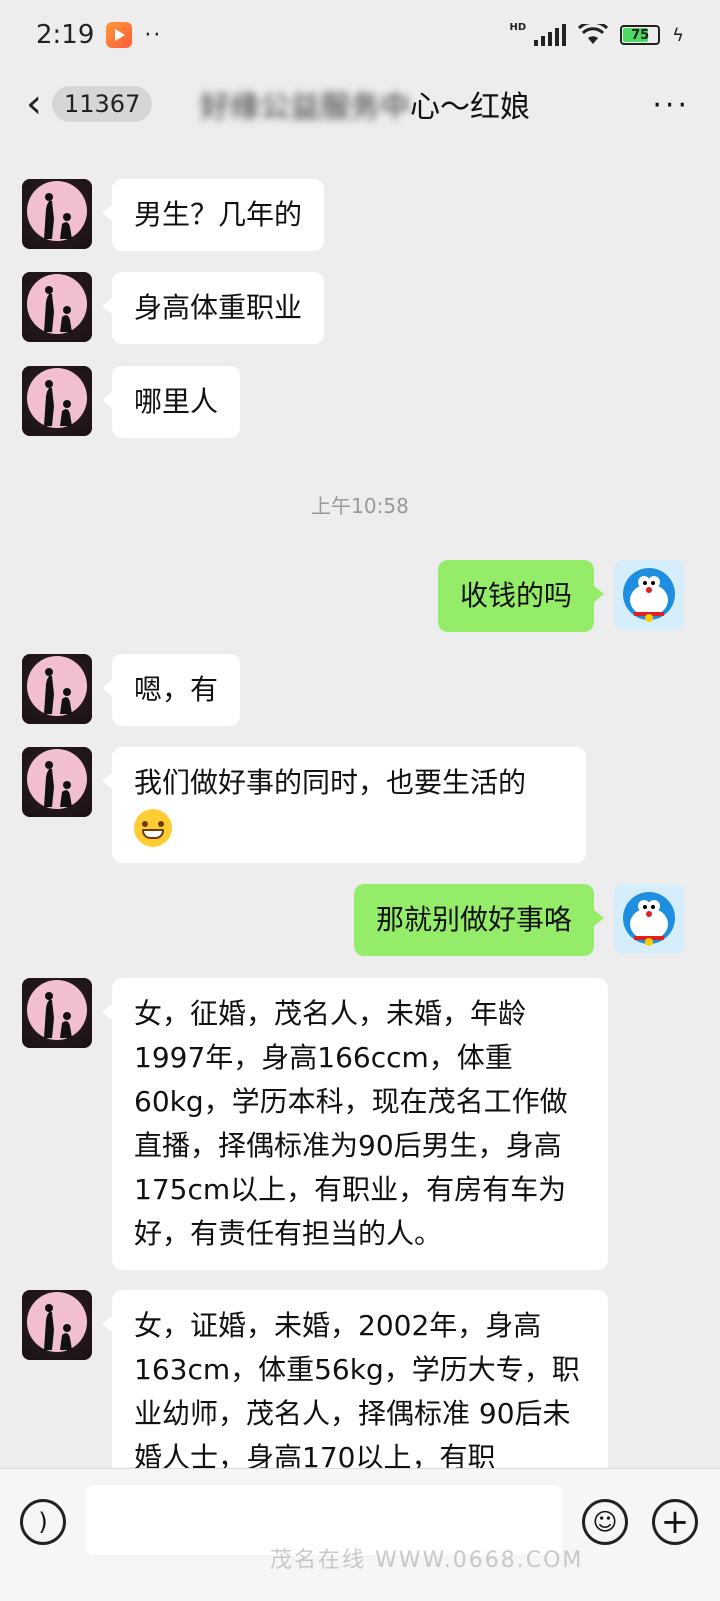 This screenshot has height=1601, width=720. Describe the element at coordinates (671, 105) in the screenshot. I see `more-options-button: ···` at that location.